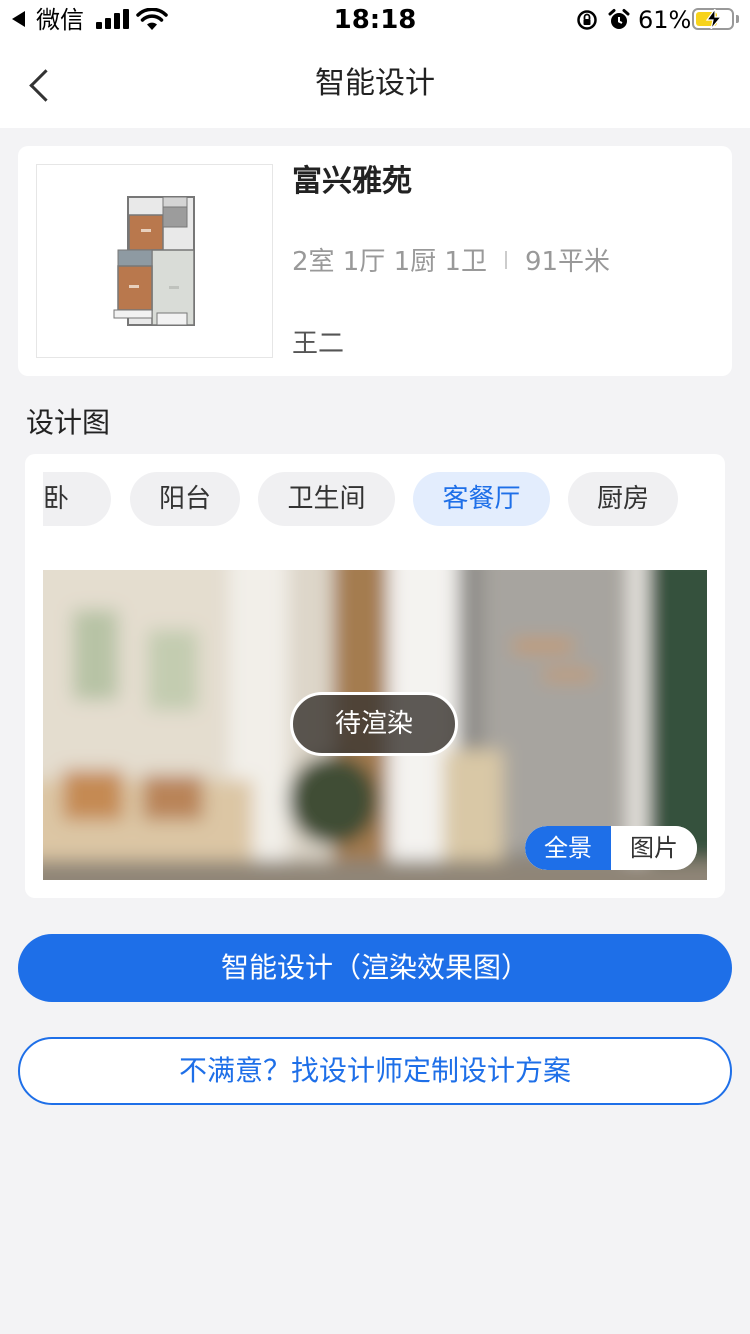  What do you see at coordinates (623, 499) in the screenshot?
I see `tab-kitchen: 厨房` at bounding box center [623, 499].